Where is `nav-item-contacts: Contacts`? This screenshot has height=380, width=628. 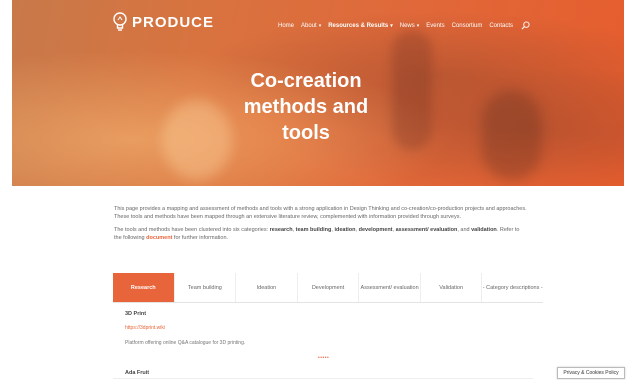
nav-item-contacts: Contacts is located at coordinates (501, 26).